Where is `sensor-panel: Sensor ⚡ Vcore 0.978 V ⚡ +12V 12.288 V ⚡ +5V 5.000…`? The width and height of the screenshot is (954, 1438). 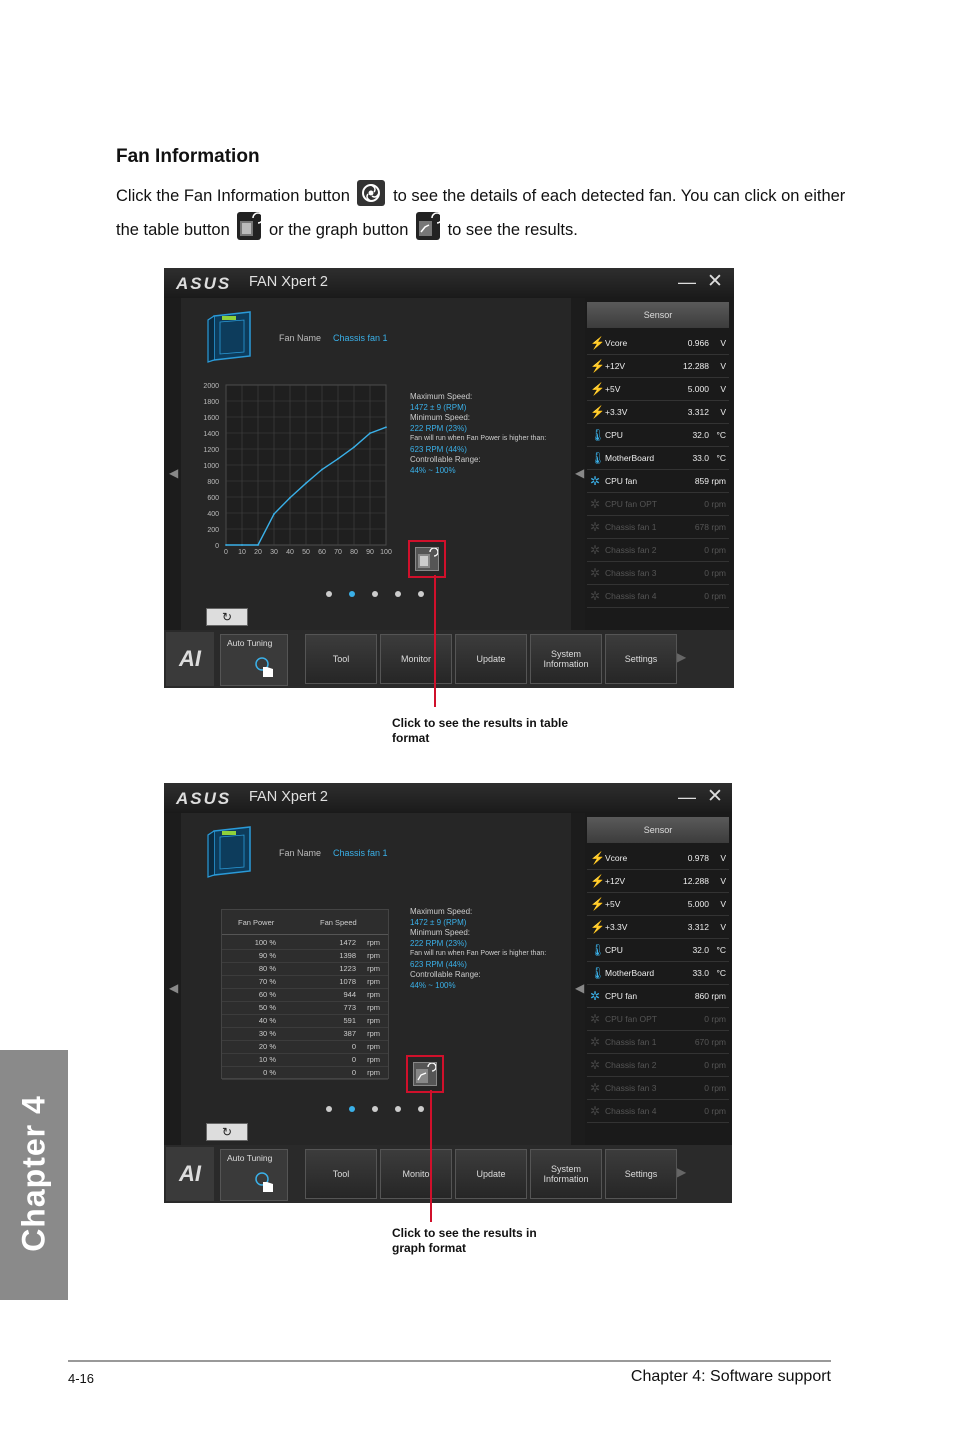 sensor-panel: Sensor ⚡ Vcore 0.978 V ⚡ +12V 12.288 V ⚡ +5V 5.000… is located at coordinates (658, 981).